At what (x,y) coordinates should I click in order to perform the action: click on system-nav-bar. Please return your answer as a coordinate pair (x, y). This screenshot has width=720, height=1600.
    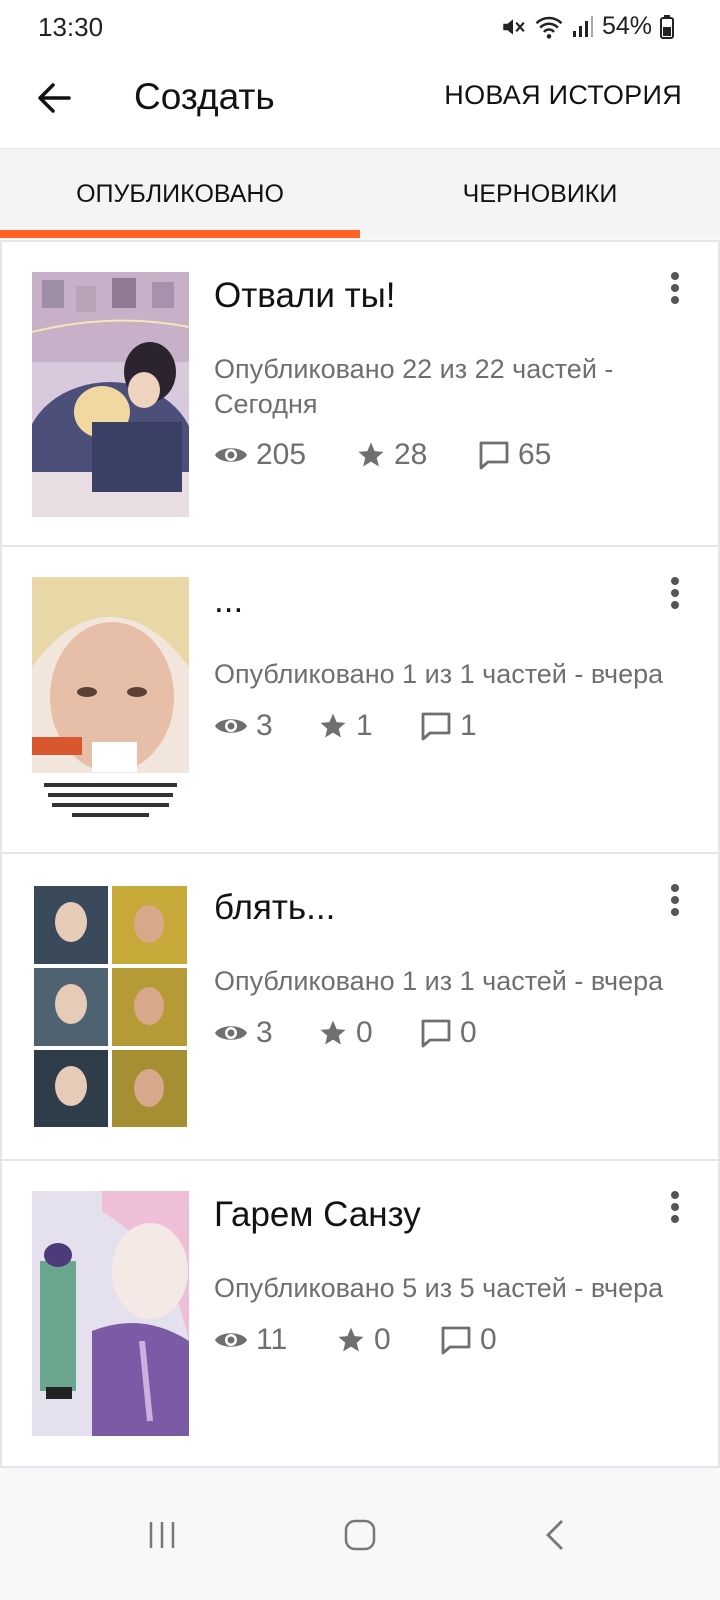
    Looking at the image, I should click on (360, 1535).